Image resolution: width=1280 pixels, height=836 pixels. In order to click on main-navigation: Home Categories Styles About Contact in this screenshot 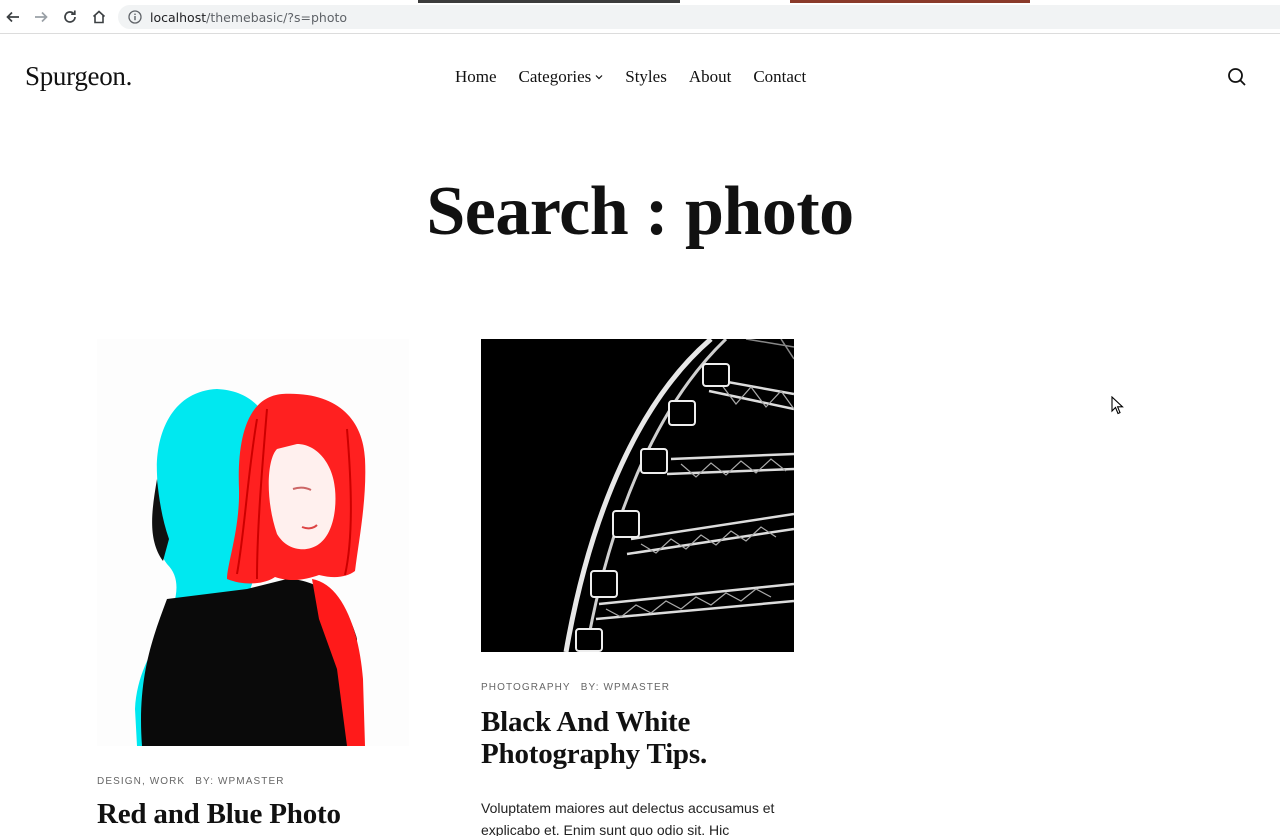, I will do `click(630, 77)`.